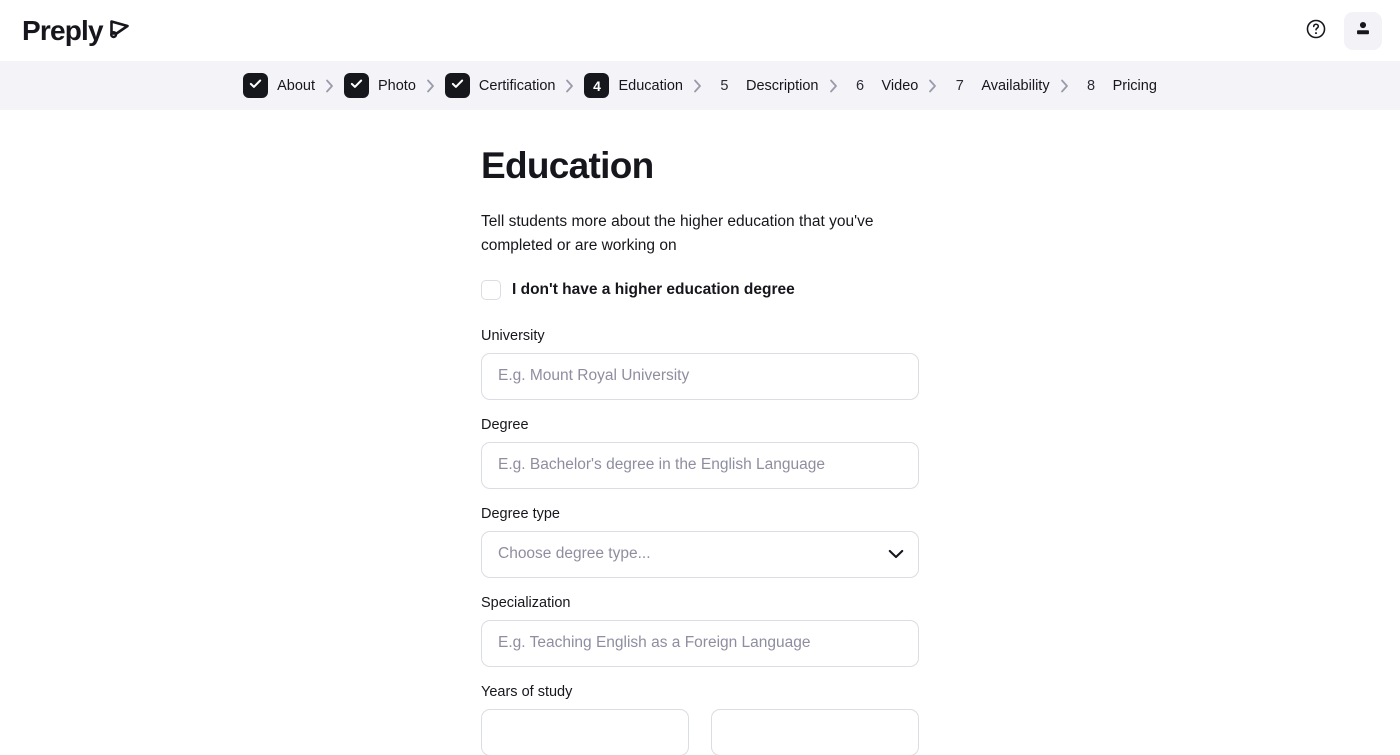 Image resolution: width=1400 pixels, height=755 pixels. I want to click on stepper-item-education: 4 Education, so click(633, 85).